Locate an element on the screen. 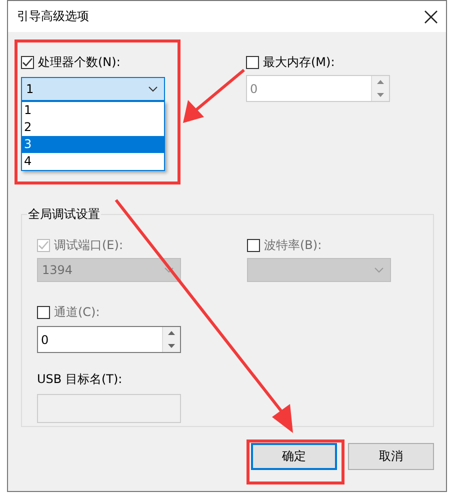  dropdown-option: 2 is located at coordinates (93, 127).